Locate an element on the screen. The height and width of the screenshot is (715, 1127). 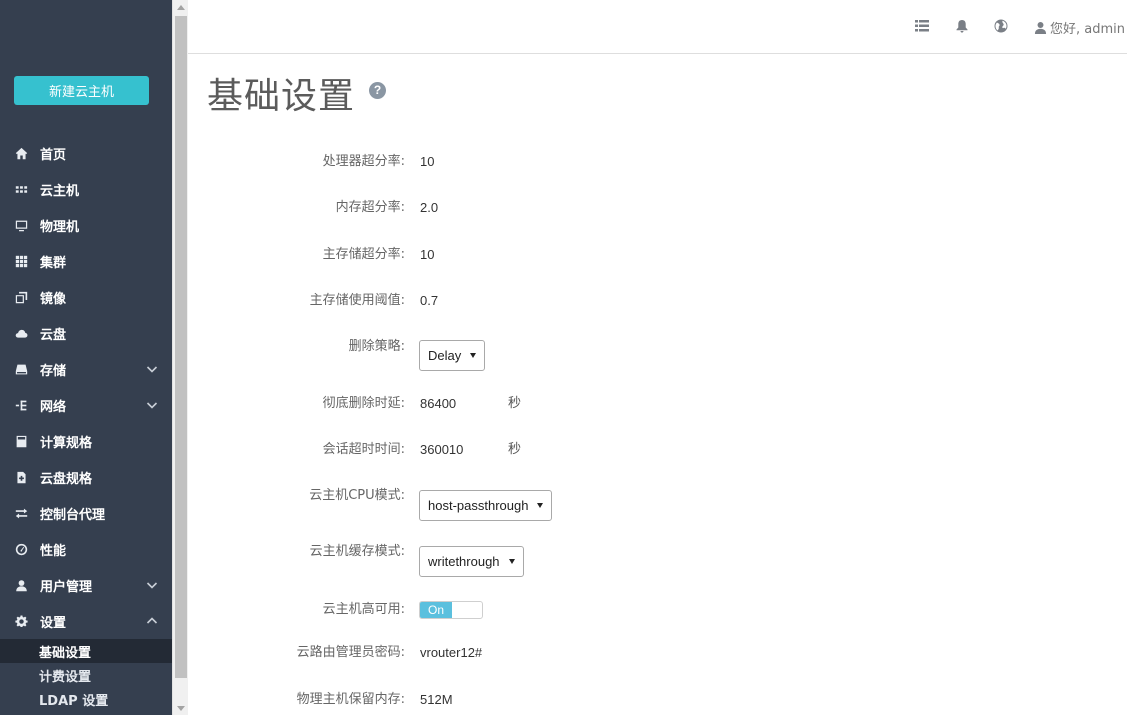
page-title: 基础设置 is located at coordinates (281, 96).